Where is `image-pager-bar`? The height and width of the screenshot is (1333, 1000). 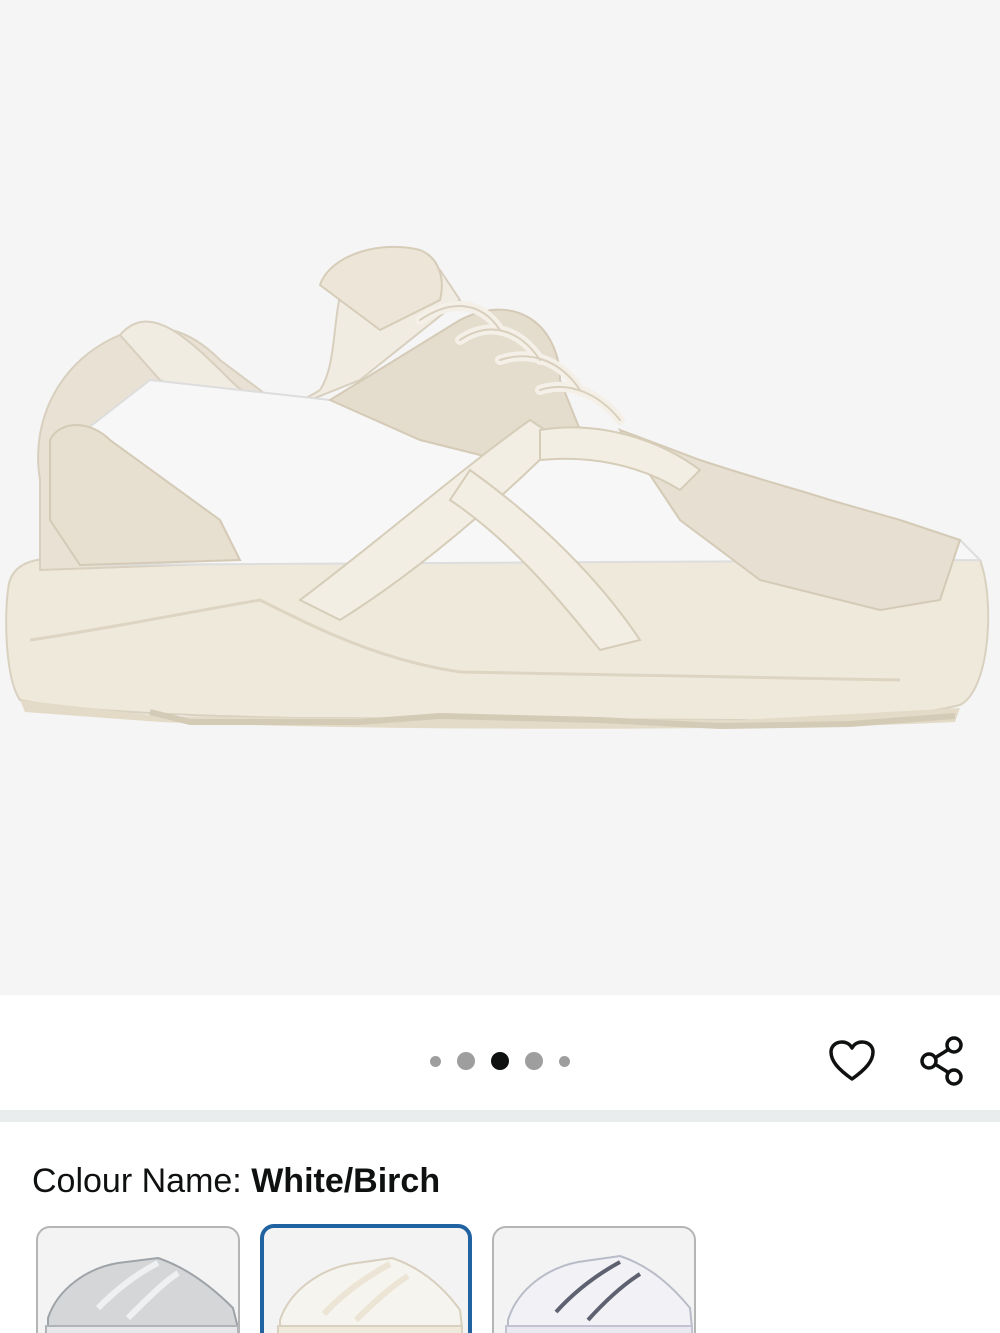
image-pager-bar is located at coordinates (500, 1052).